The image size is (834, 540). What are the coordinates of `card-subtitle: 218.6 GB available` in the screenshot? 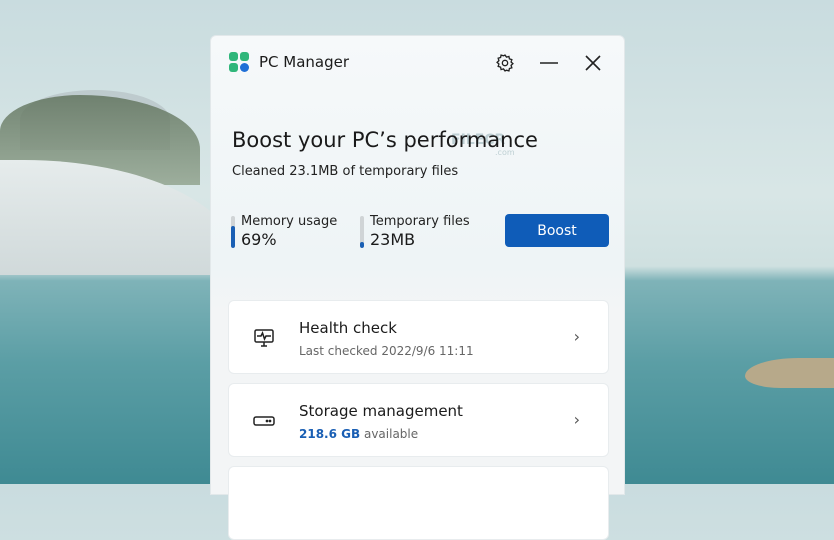 It's located at (358, 434).